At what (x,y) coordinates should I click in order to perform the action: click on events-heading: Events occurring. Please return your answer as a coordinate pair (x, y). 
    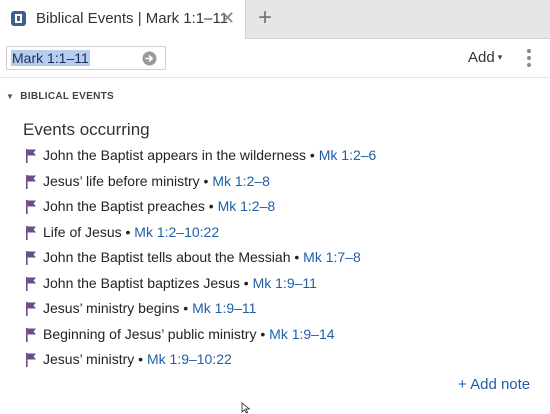
    Looking at the image, I should click on (86, 129).